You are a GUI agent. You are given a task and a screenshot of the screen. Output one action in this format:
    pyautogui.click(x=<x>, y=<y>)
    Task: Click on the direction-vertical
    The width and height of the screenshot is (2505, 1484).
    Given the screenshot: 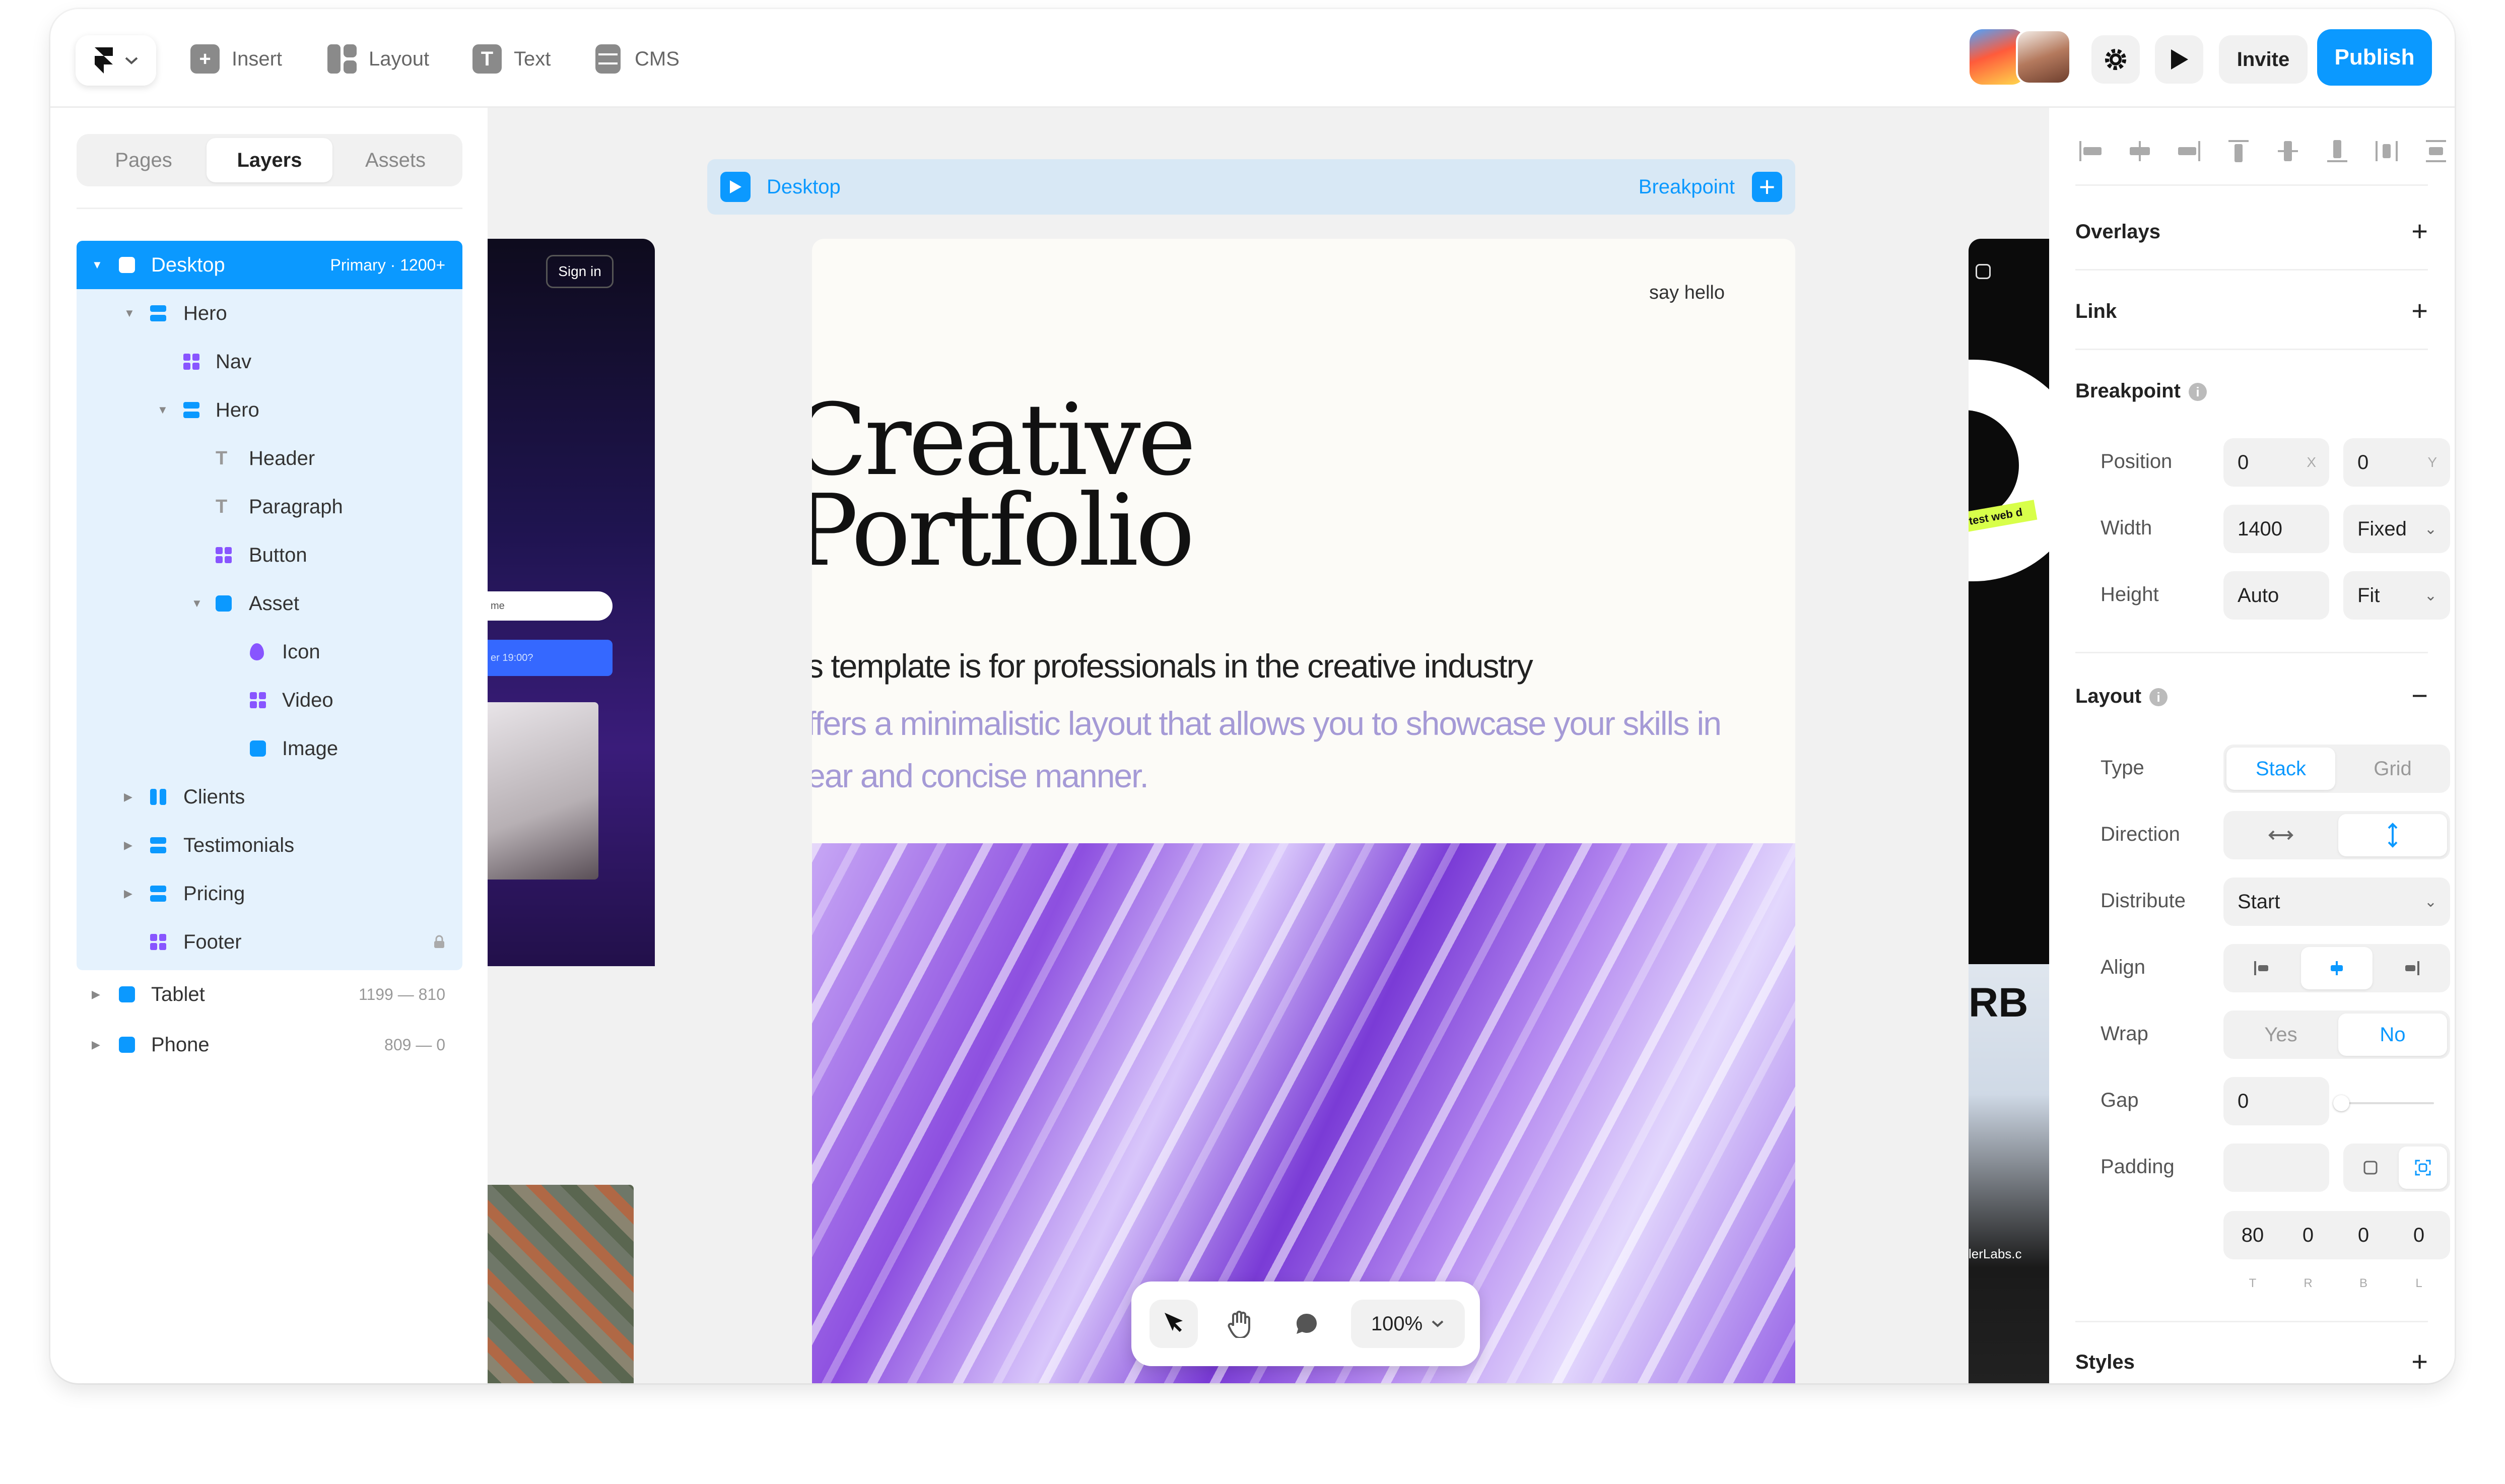 What is the action you would take?
    pyautogui.click(x=2393, y=835)
    